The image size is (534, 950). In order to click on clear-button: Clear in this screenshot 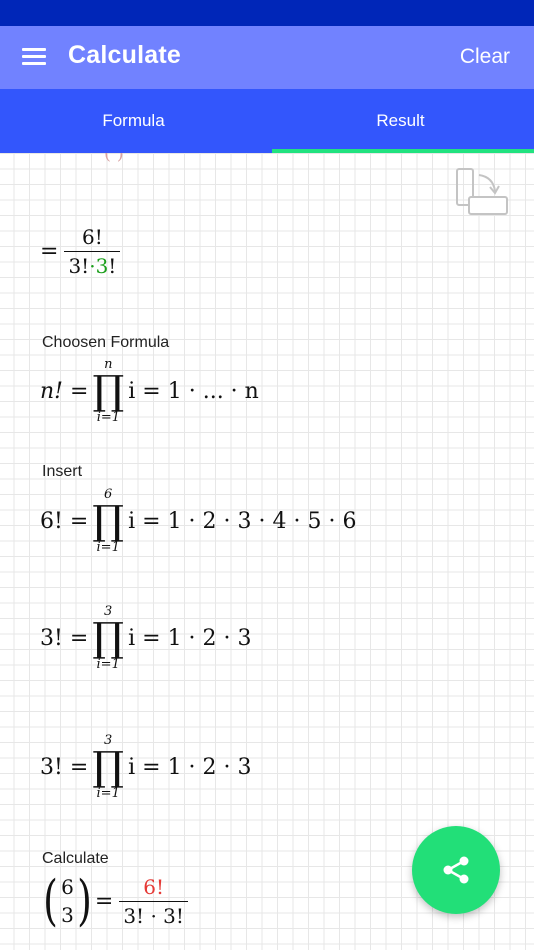, I will do `click(485, 57)`.